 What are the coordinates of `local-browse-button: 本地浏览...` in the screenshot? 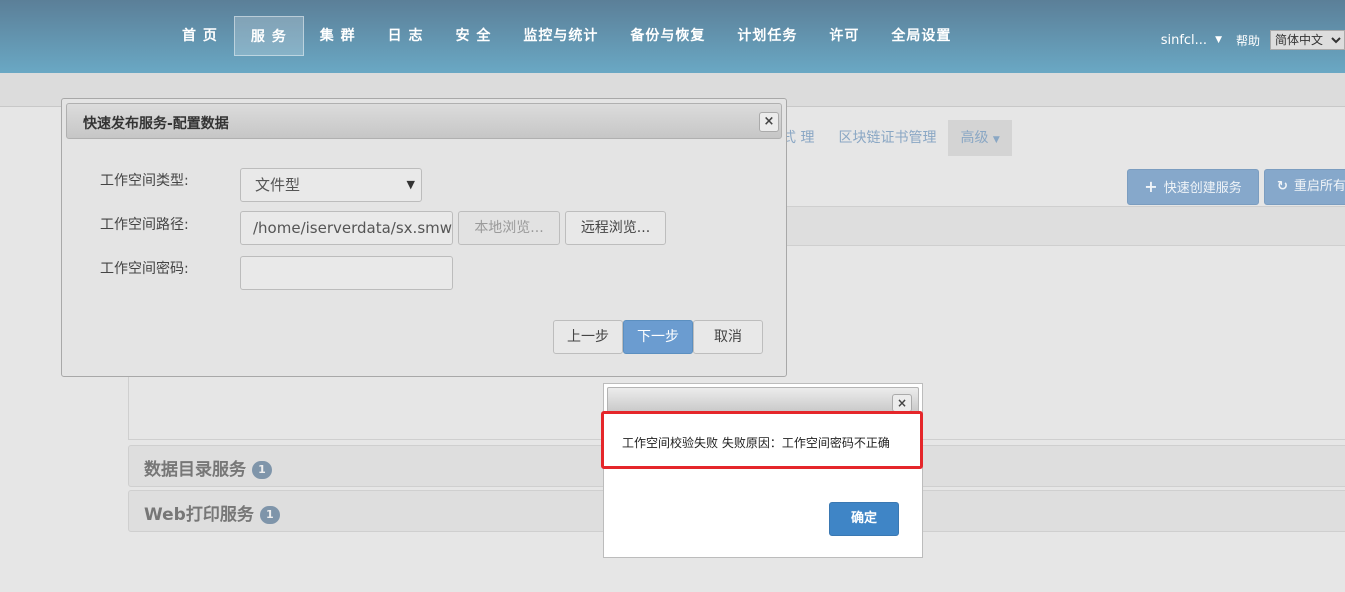 It's located at (509, 228).